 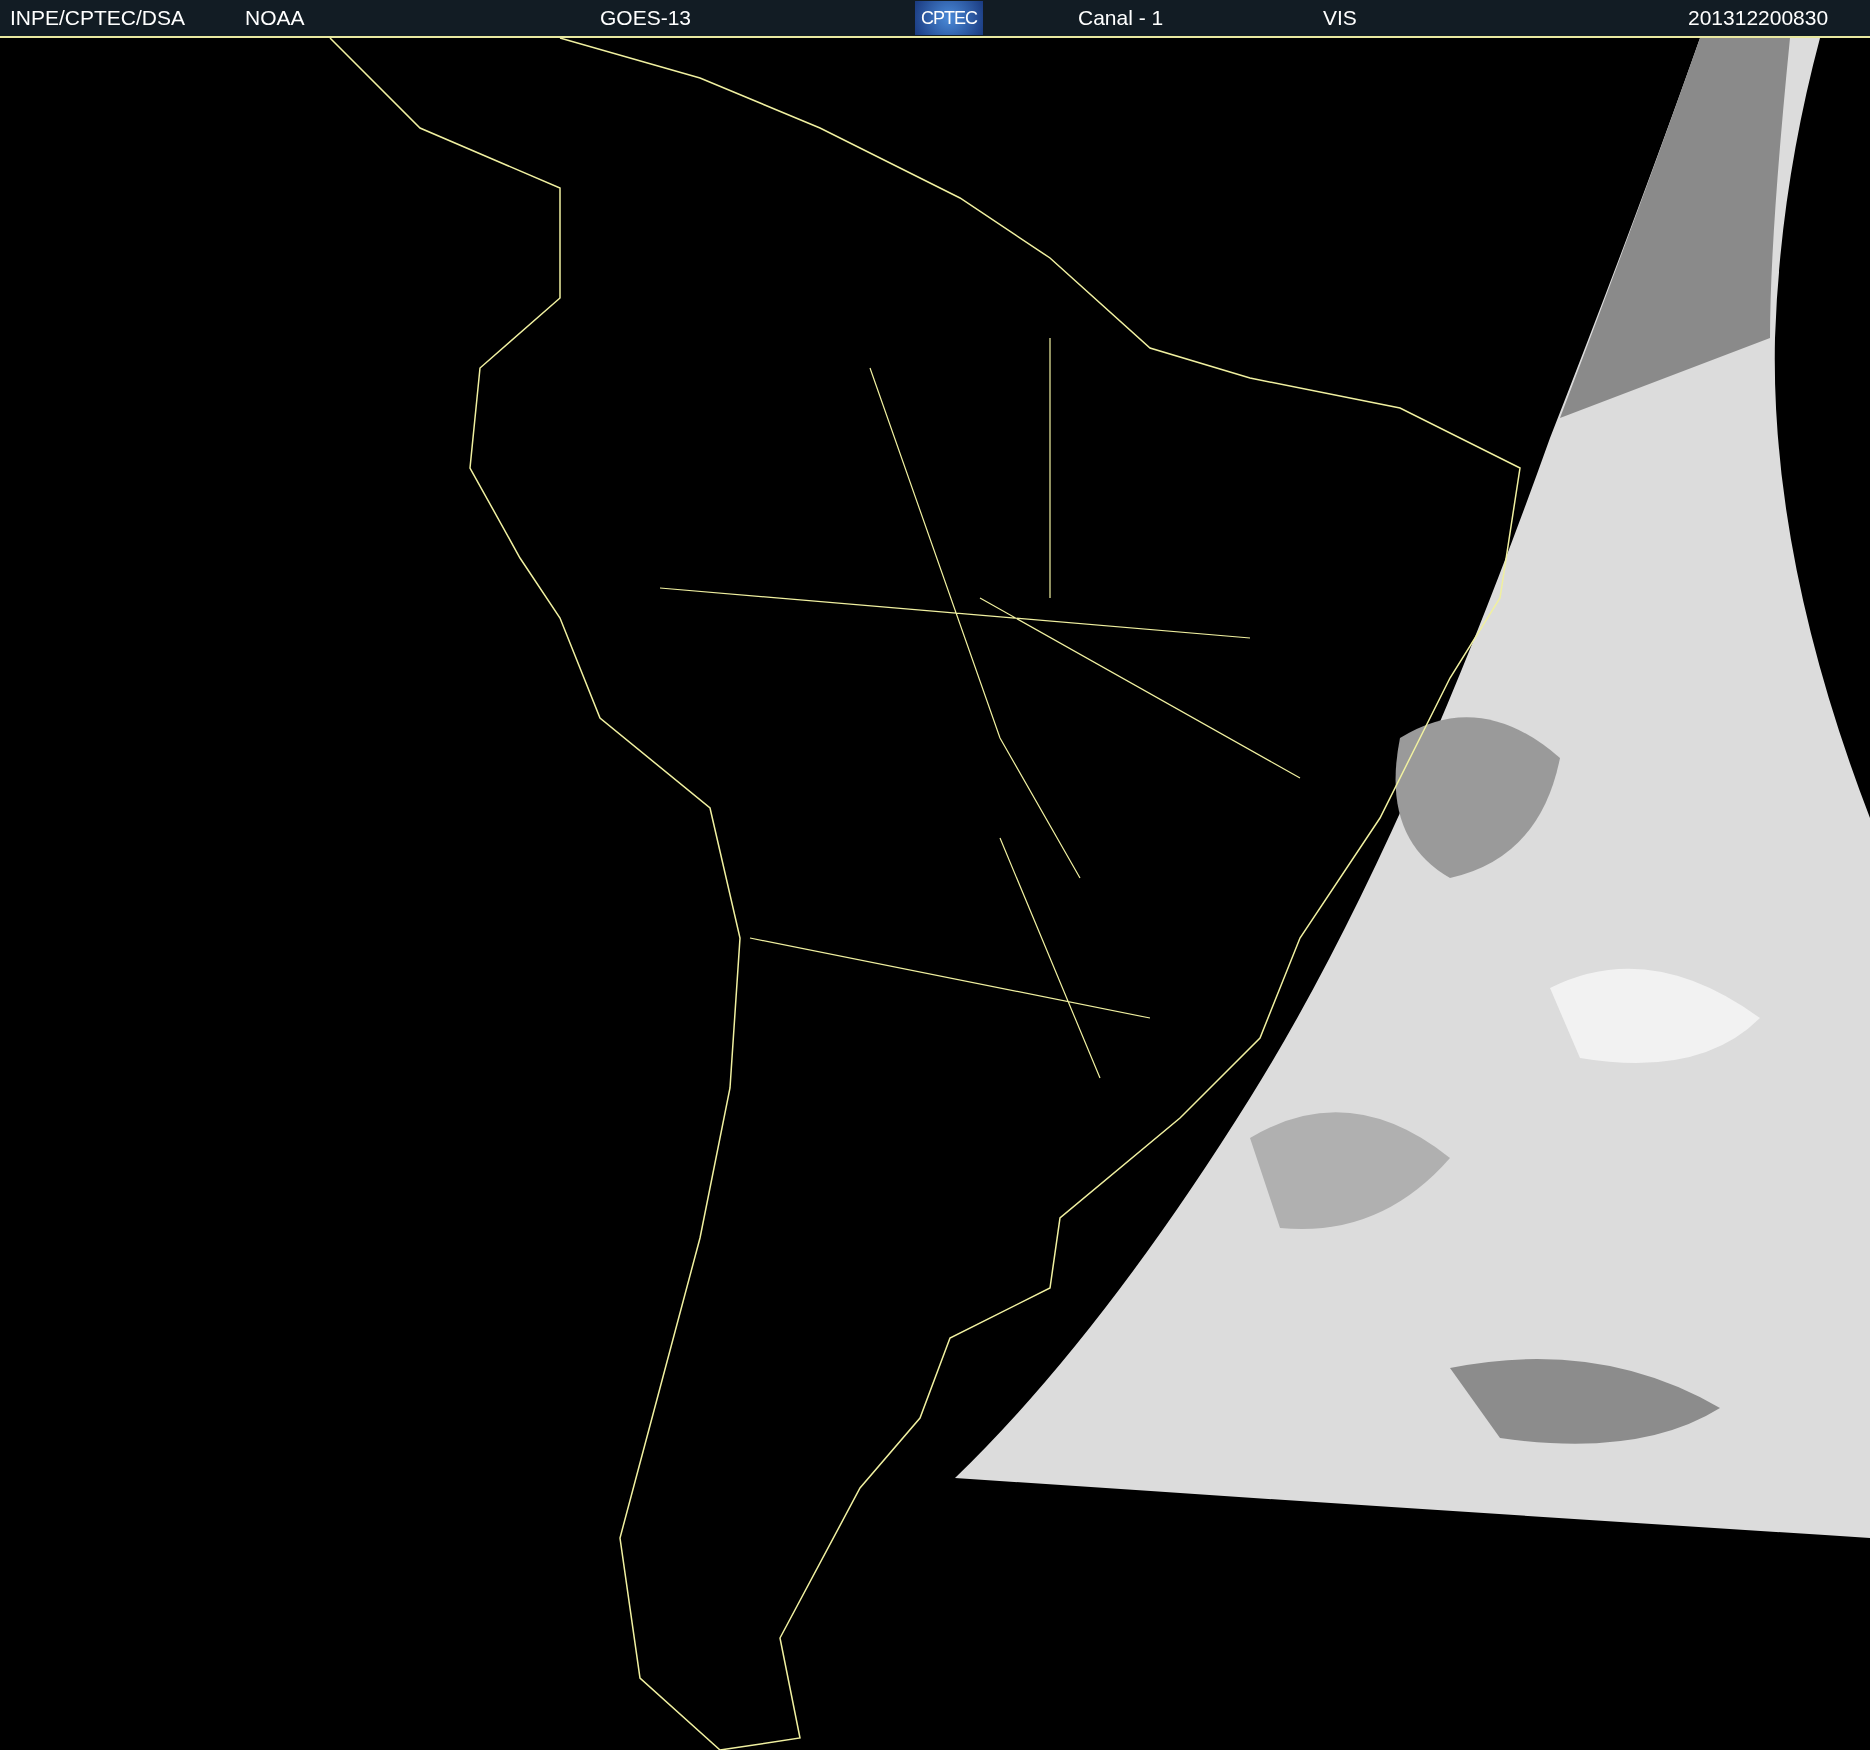 What do you see at coordinates (275, 18) in the screenshot?
I see `agency-label: NOAA` at bounding box center [275, 18].